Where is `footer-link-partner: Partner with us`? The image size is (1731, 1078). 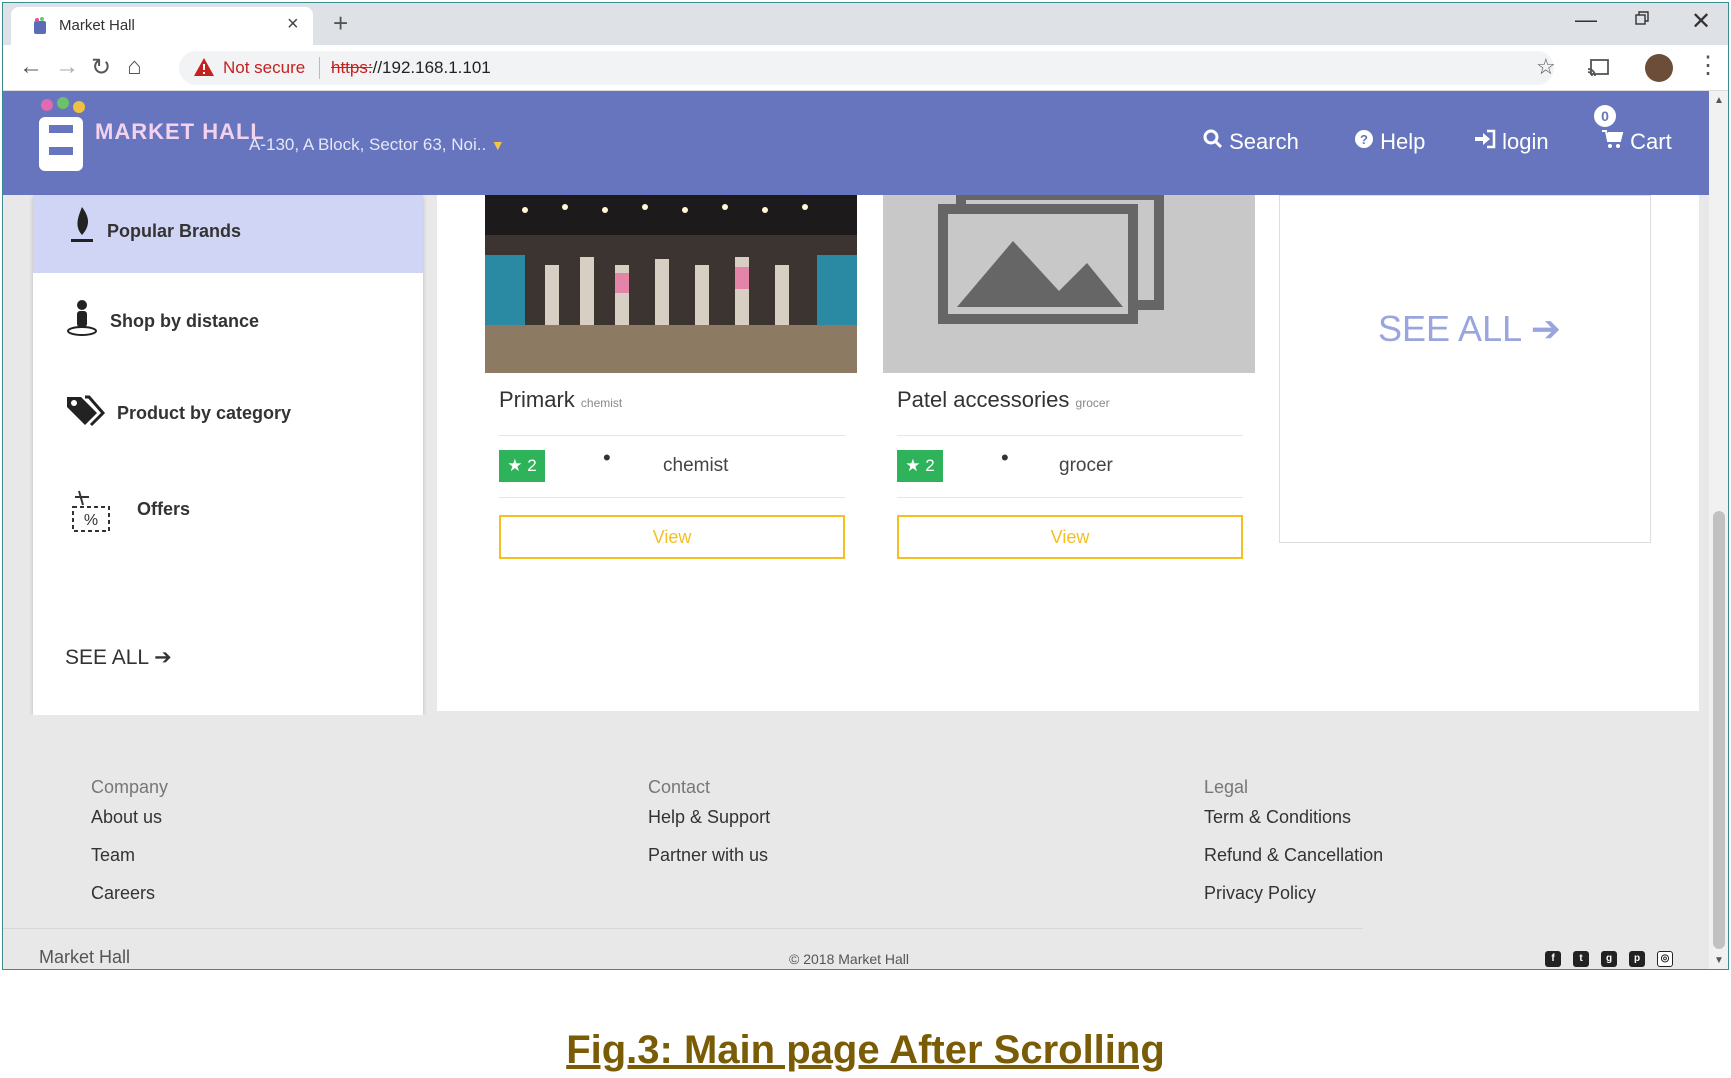 footer-link-partner: Partner with us is located at coordinates (708, 855).